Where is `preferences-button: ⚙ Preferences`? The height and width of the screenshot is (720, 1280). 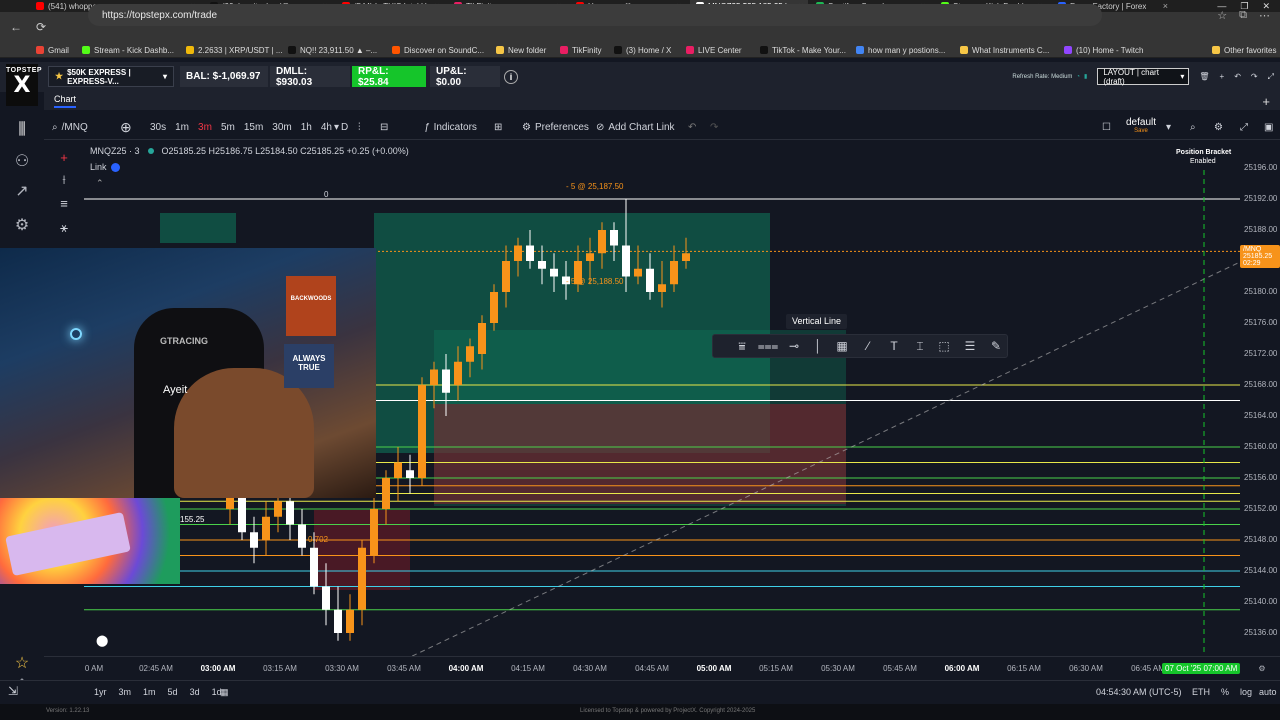 preferences-button: ⚙ Preferences is located at coordinates (555, 127).